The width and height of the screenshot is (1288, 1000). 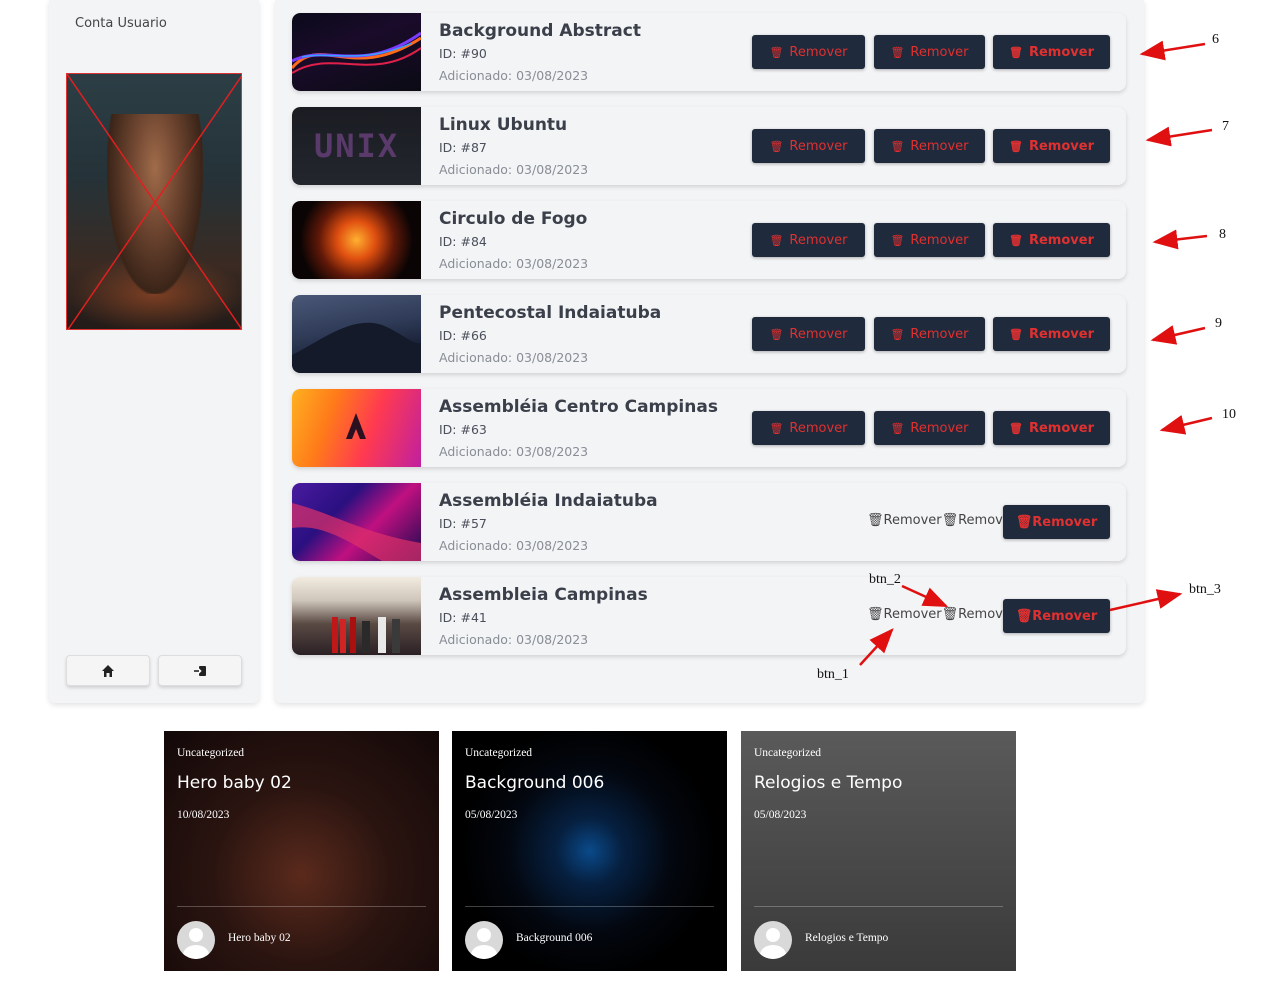 What do you see at coordinates (1215, 39) in the screenshot?
I see `annotation-number: 6` at bounding box center [1215, 39].